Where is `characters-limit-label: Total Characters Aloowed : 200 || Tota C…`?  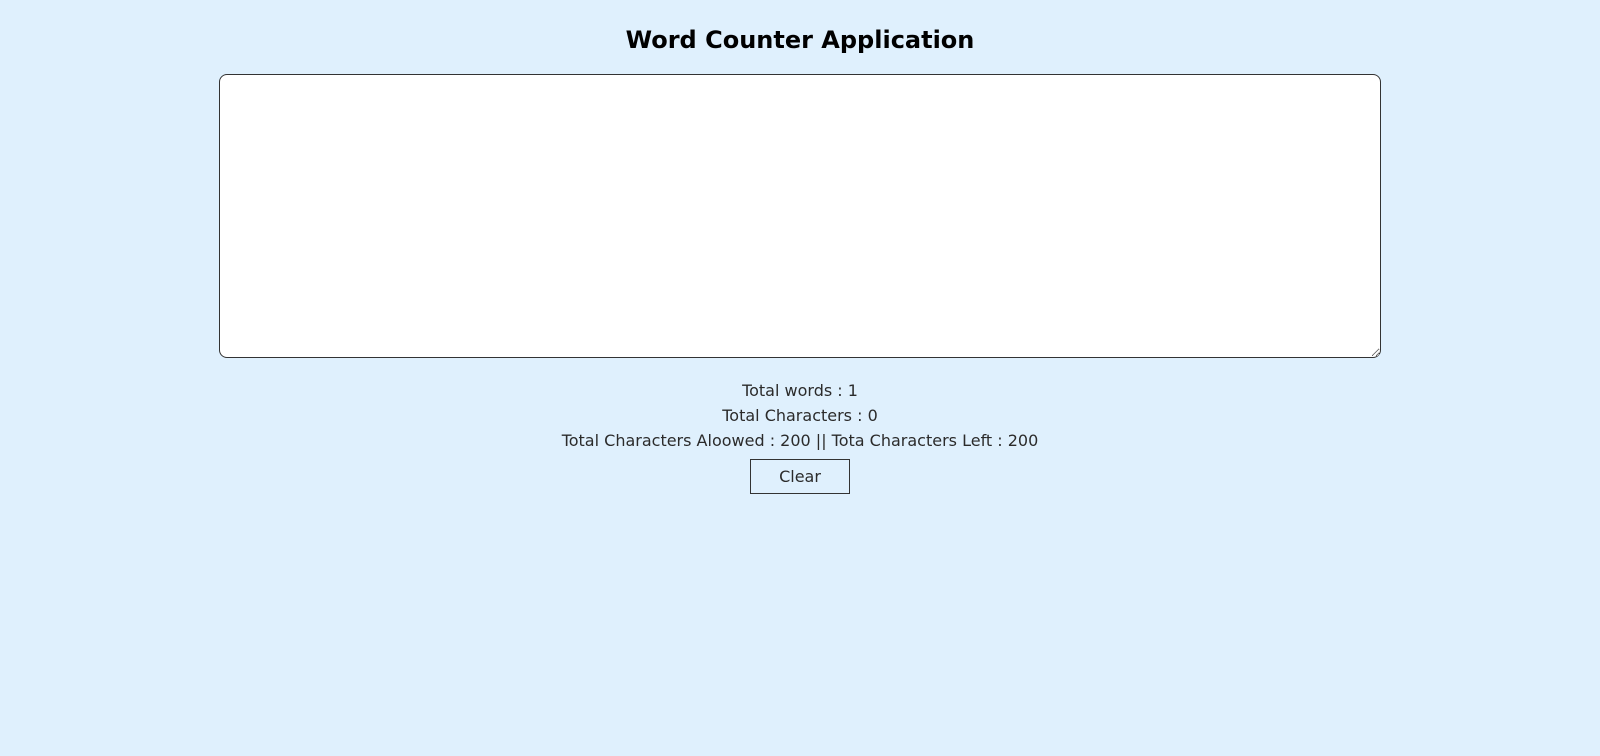 characters-limit-label: Total Characters Aloowed : 200 || Tota C… is located at coordinates (800, 440).